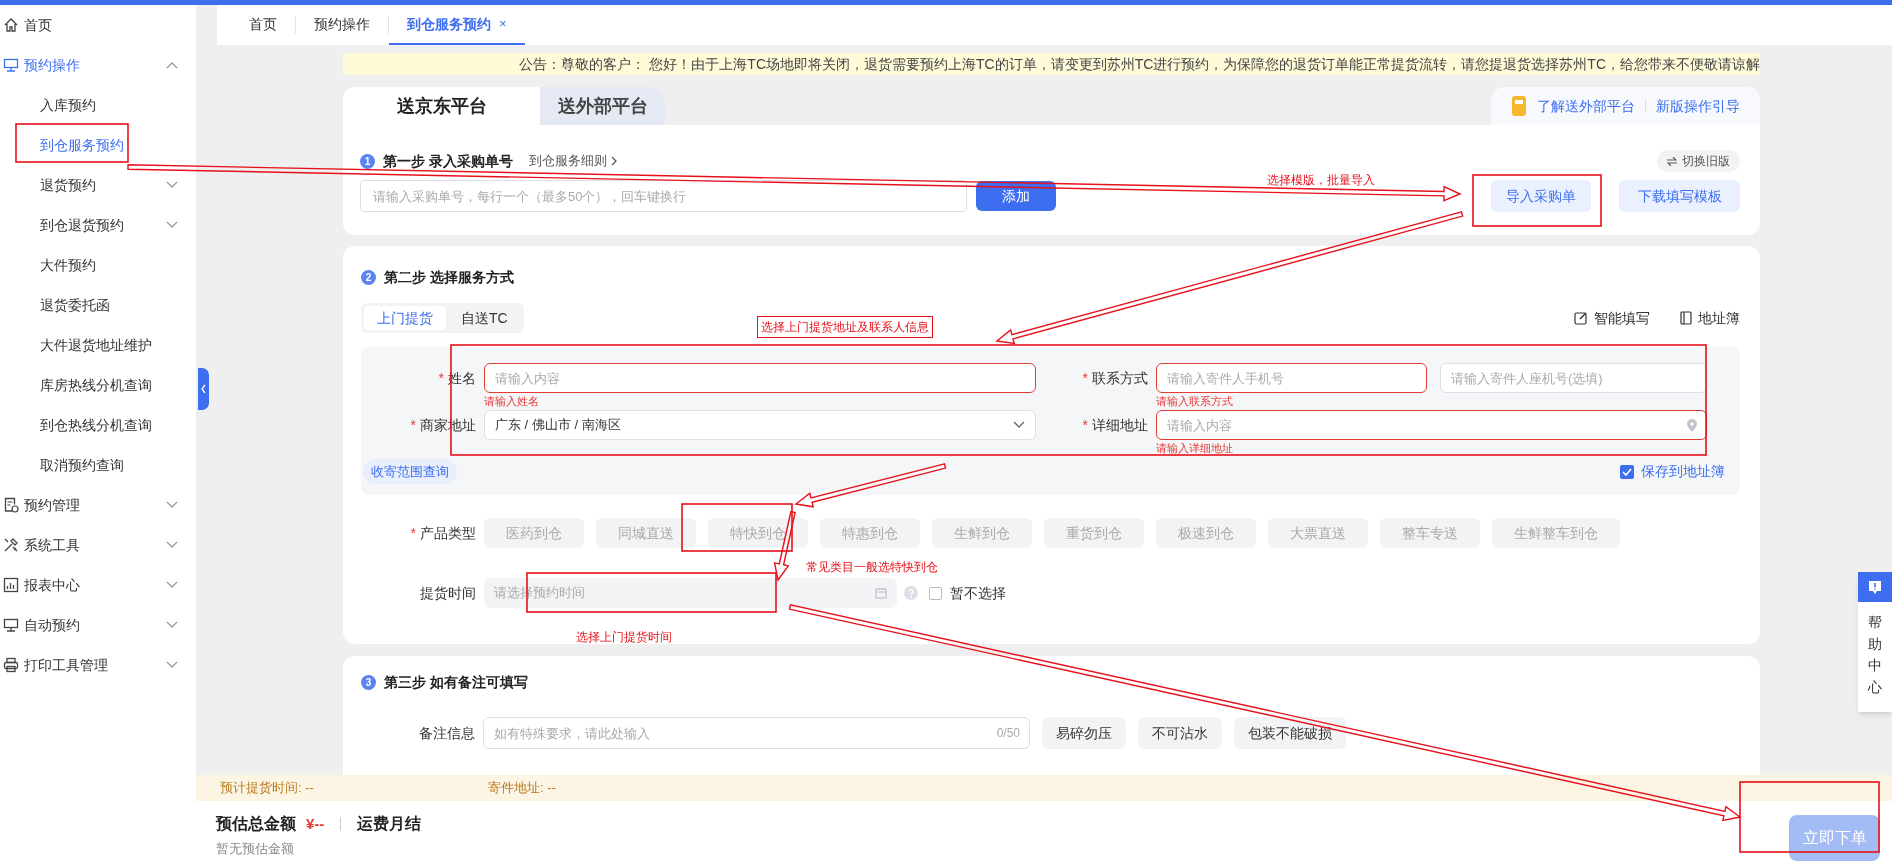 This screenshot has height=864, width=1892. I want to click on platform-tab: 送外部平台, so click(602, 106).